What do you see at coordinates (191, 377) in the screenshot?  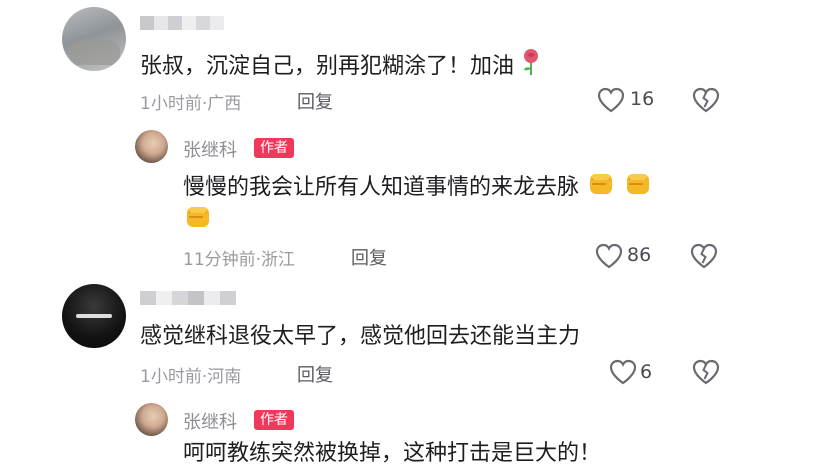 I see `comment-meta: 1小时前·河南` at bounding box center [191, 377].